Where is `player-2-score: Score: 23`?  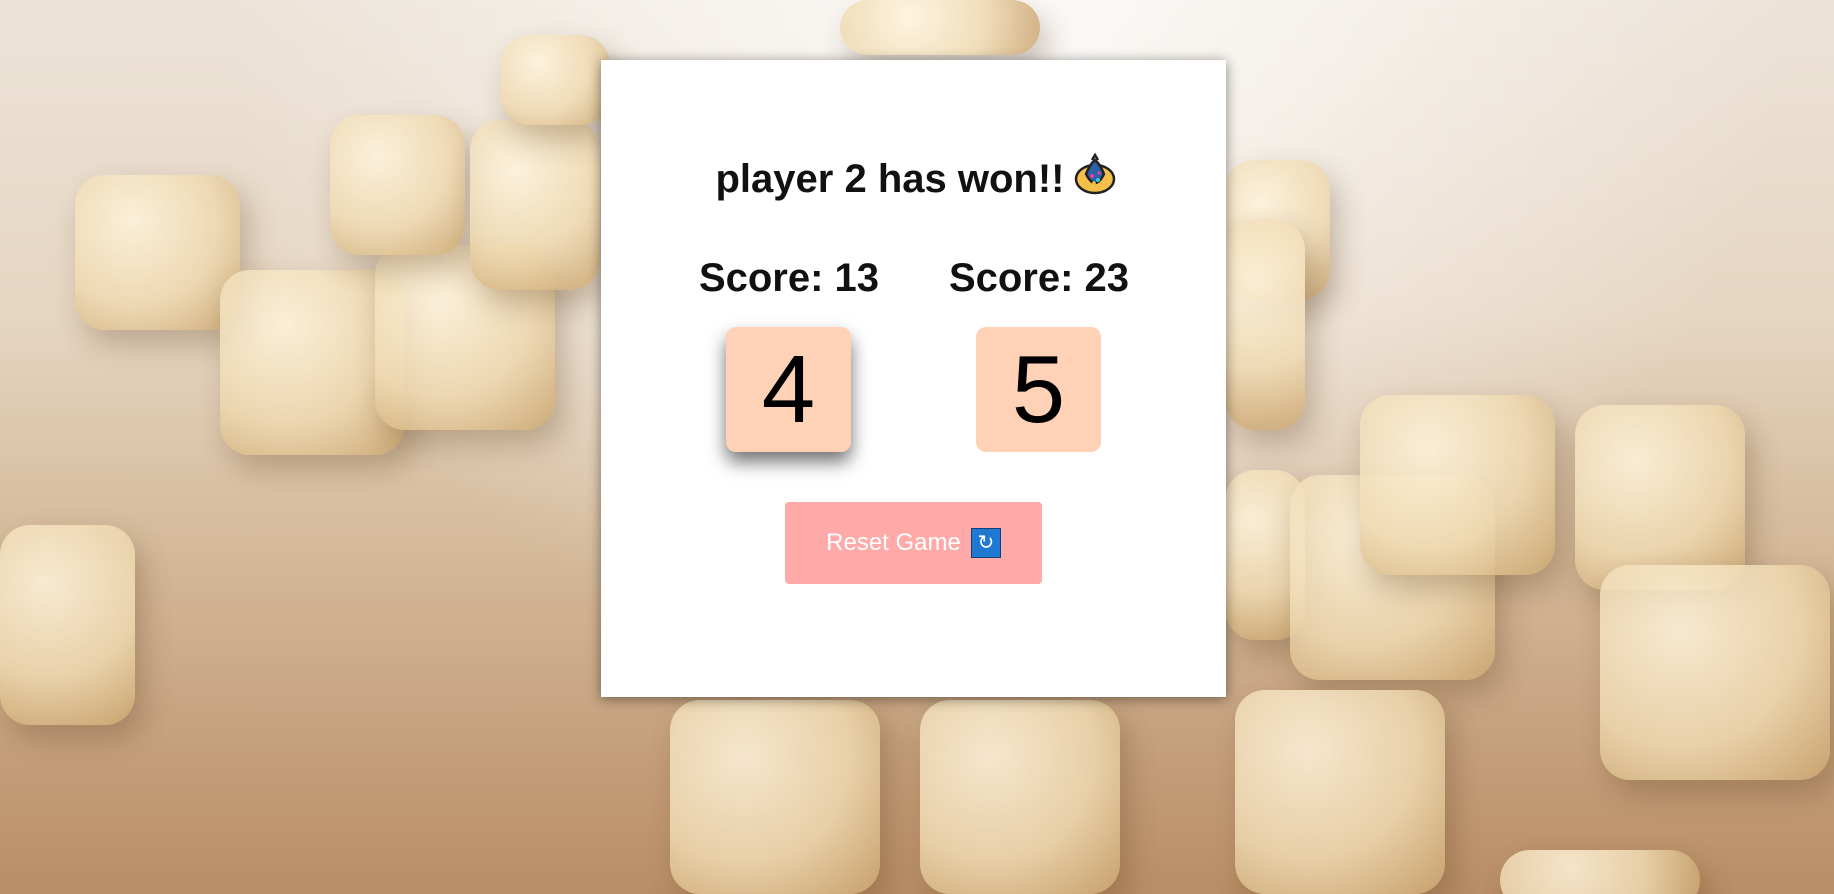 player-2-score: Score: 23 is located at coordinates (1039, 278).